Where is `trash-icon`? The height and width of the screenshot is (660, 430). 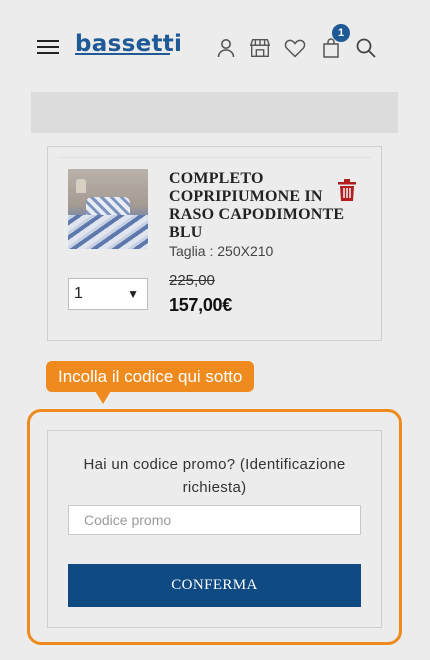
trash-icon is located at coordinates (347, 190).